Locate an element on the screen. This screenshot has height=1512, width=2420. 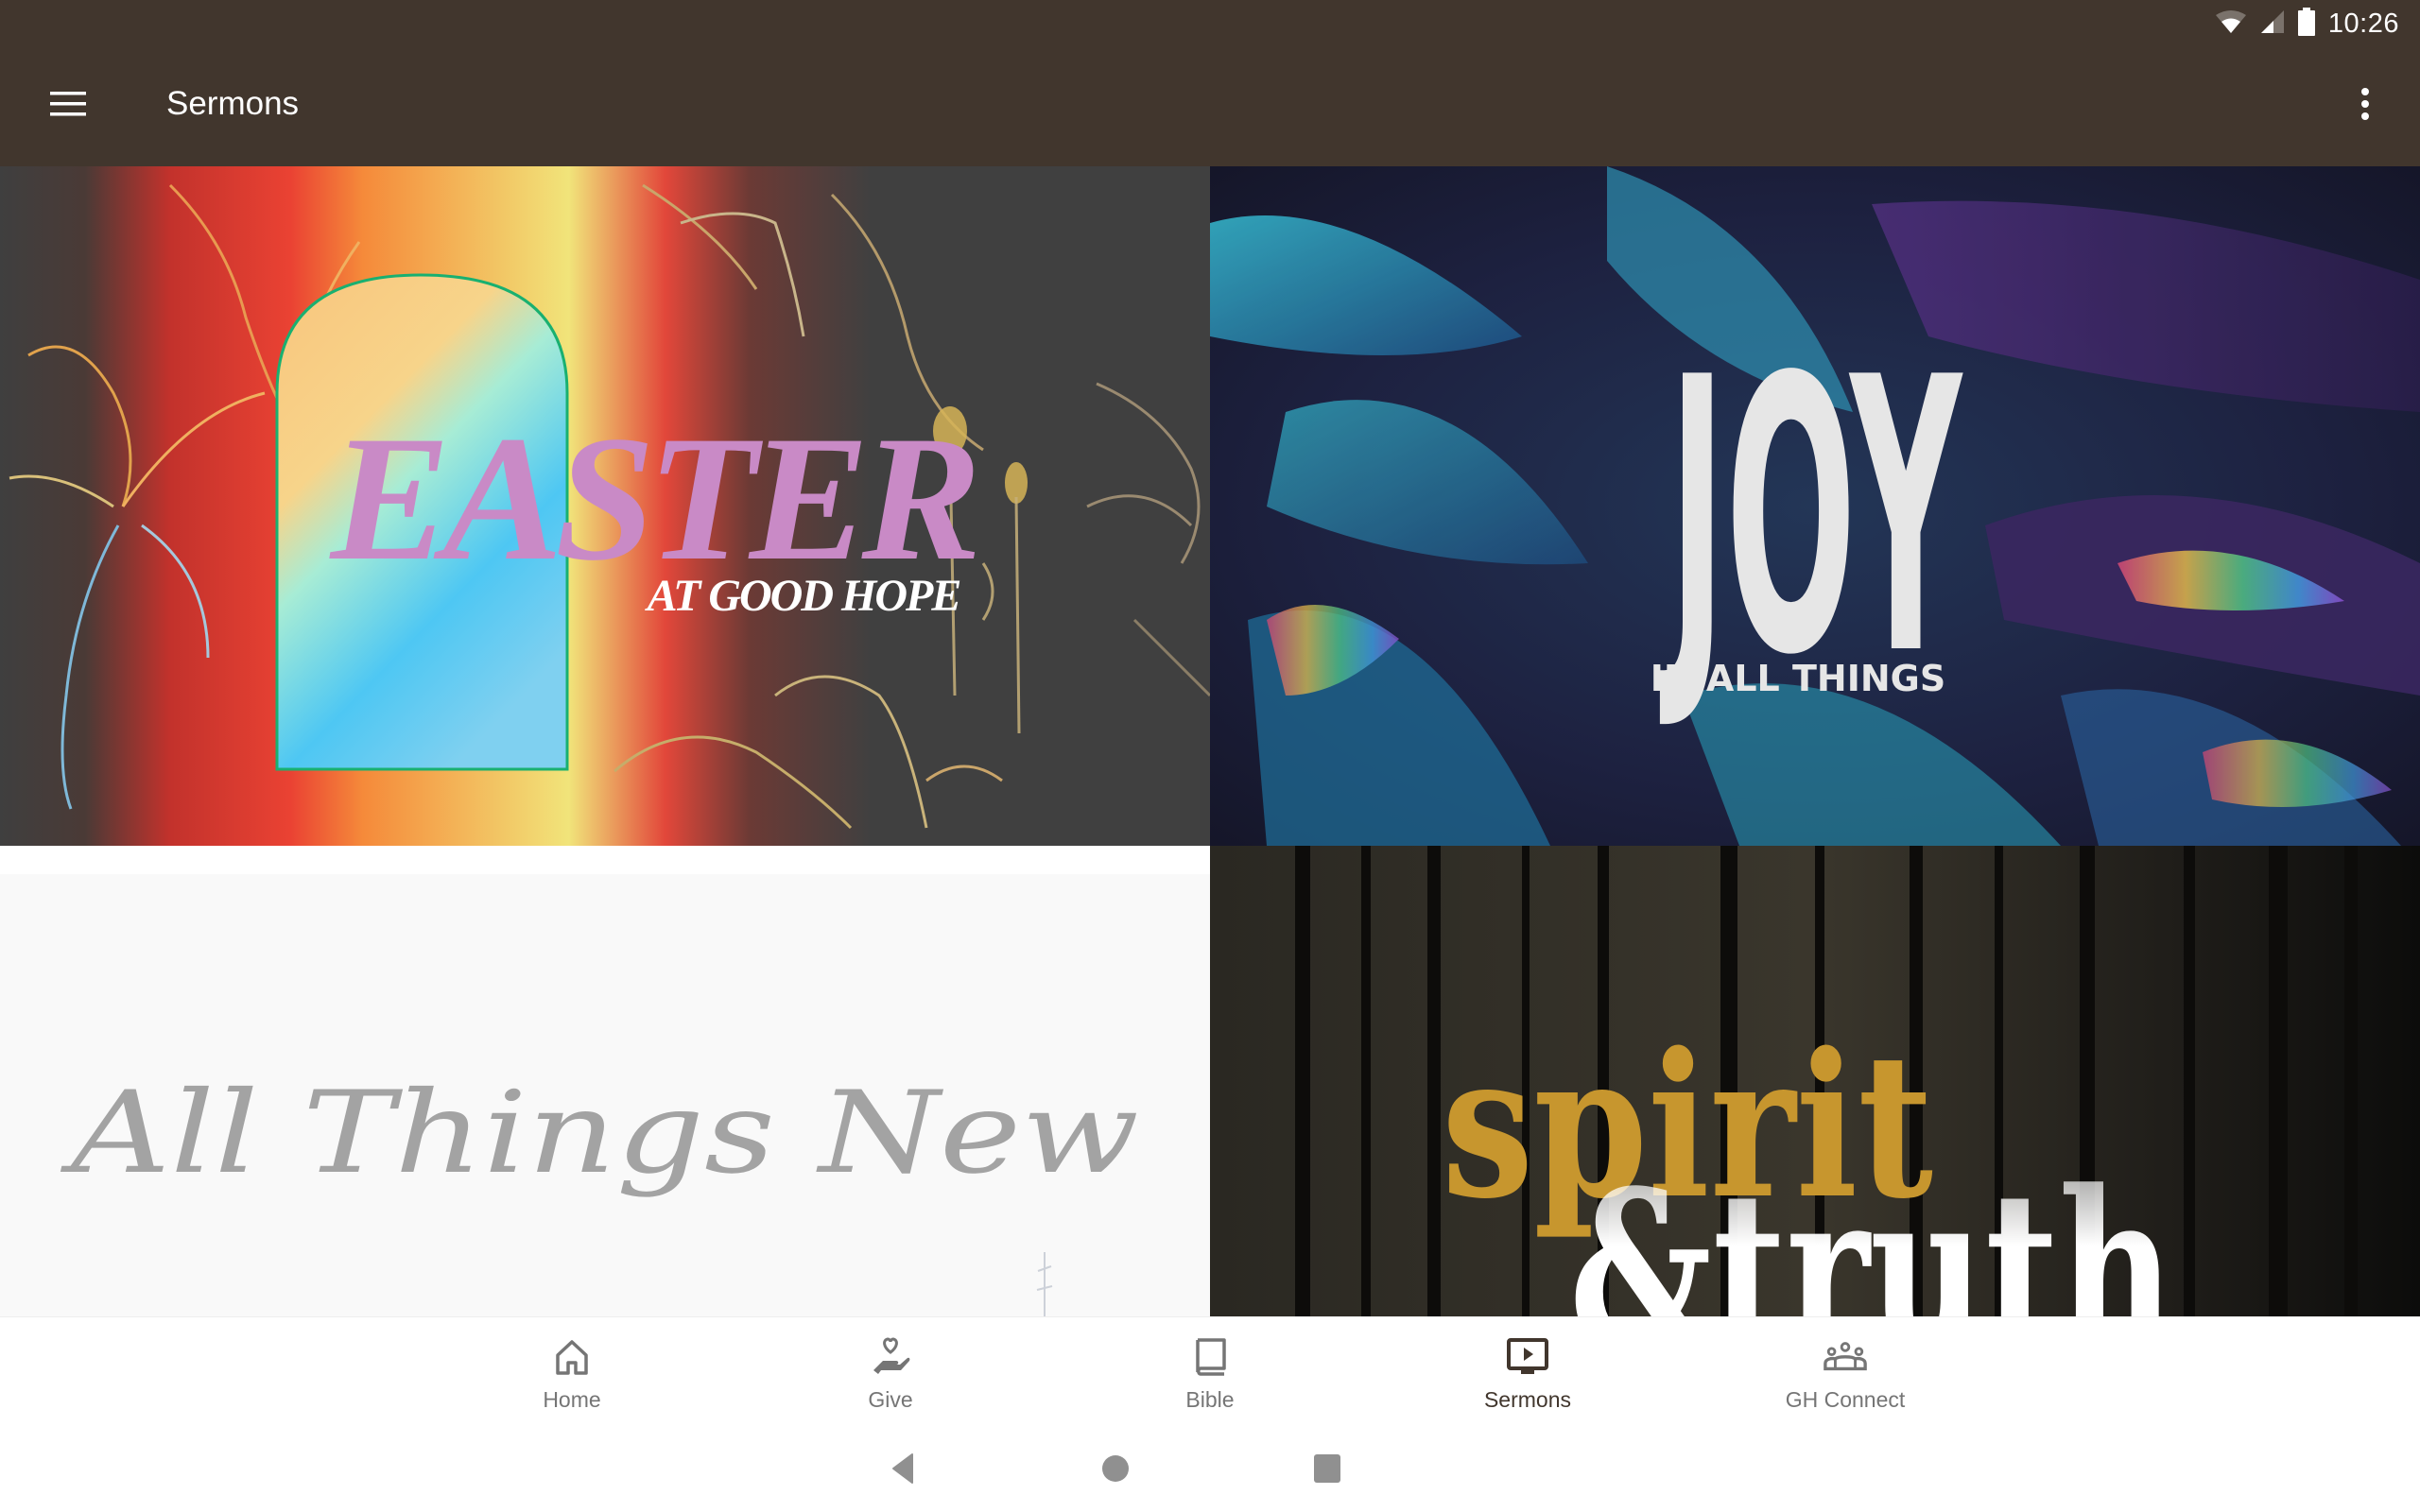
groups-icon is located at coordinates (1845, 1357).